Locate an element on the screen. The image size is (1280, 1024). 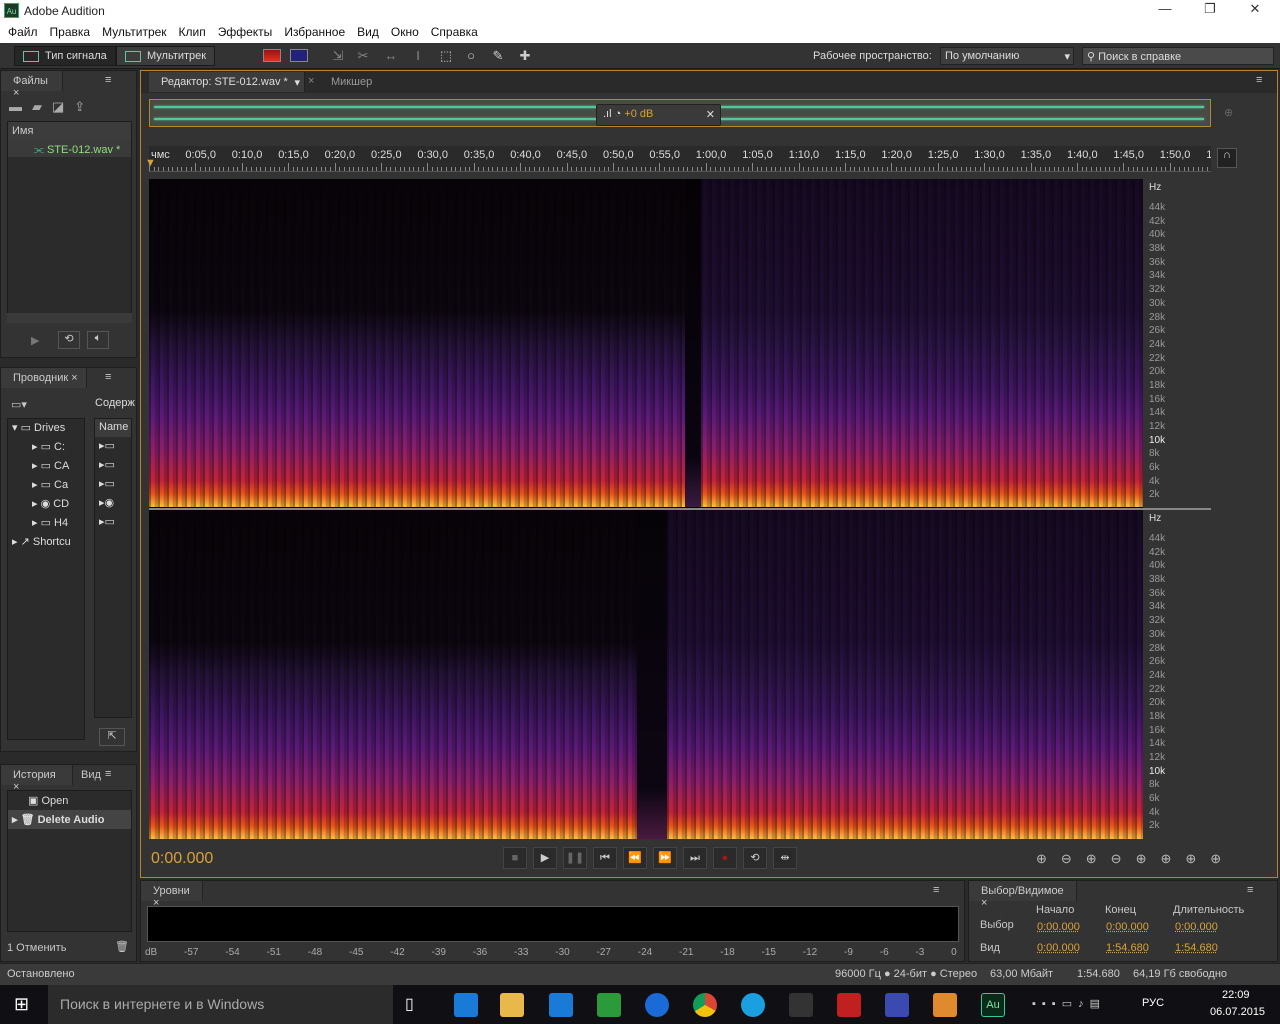
history-item-selected: ▸ 🗑︎ Delete Audio is located at coordinates (69, 819).